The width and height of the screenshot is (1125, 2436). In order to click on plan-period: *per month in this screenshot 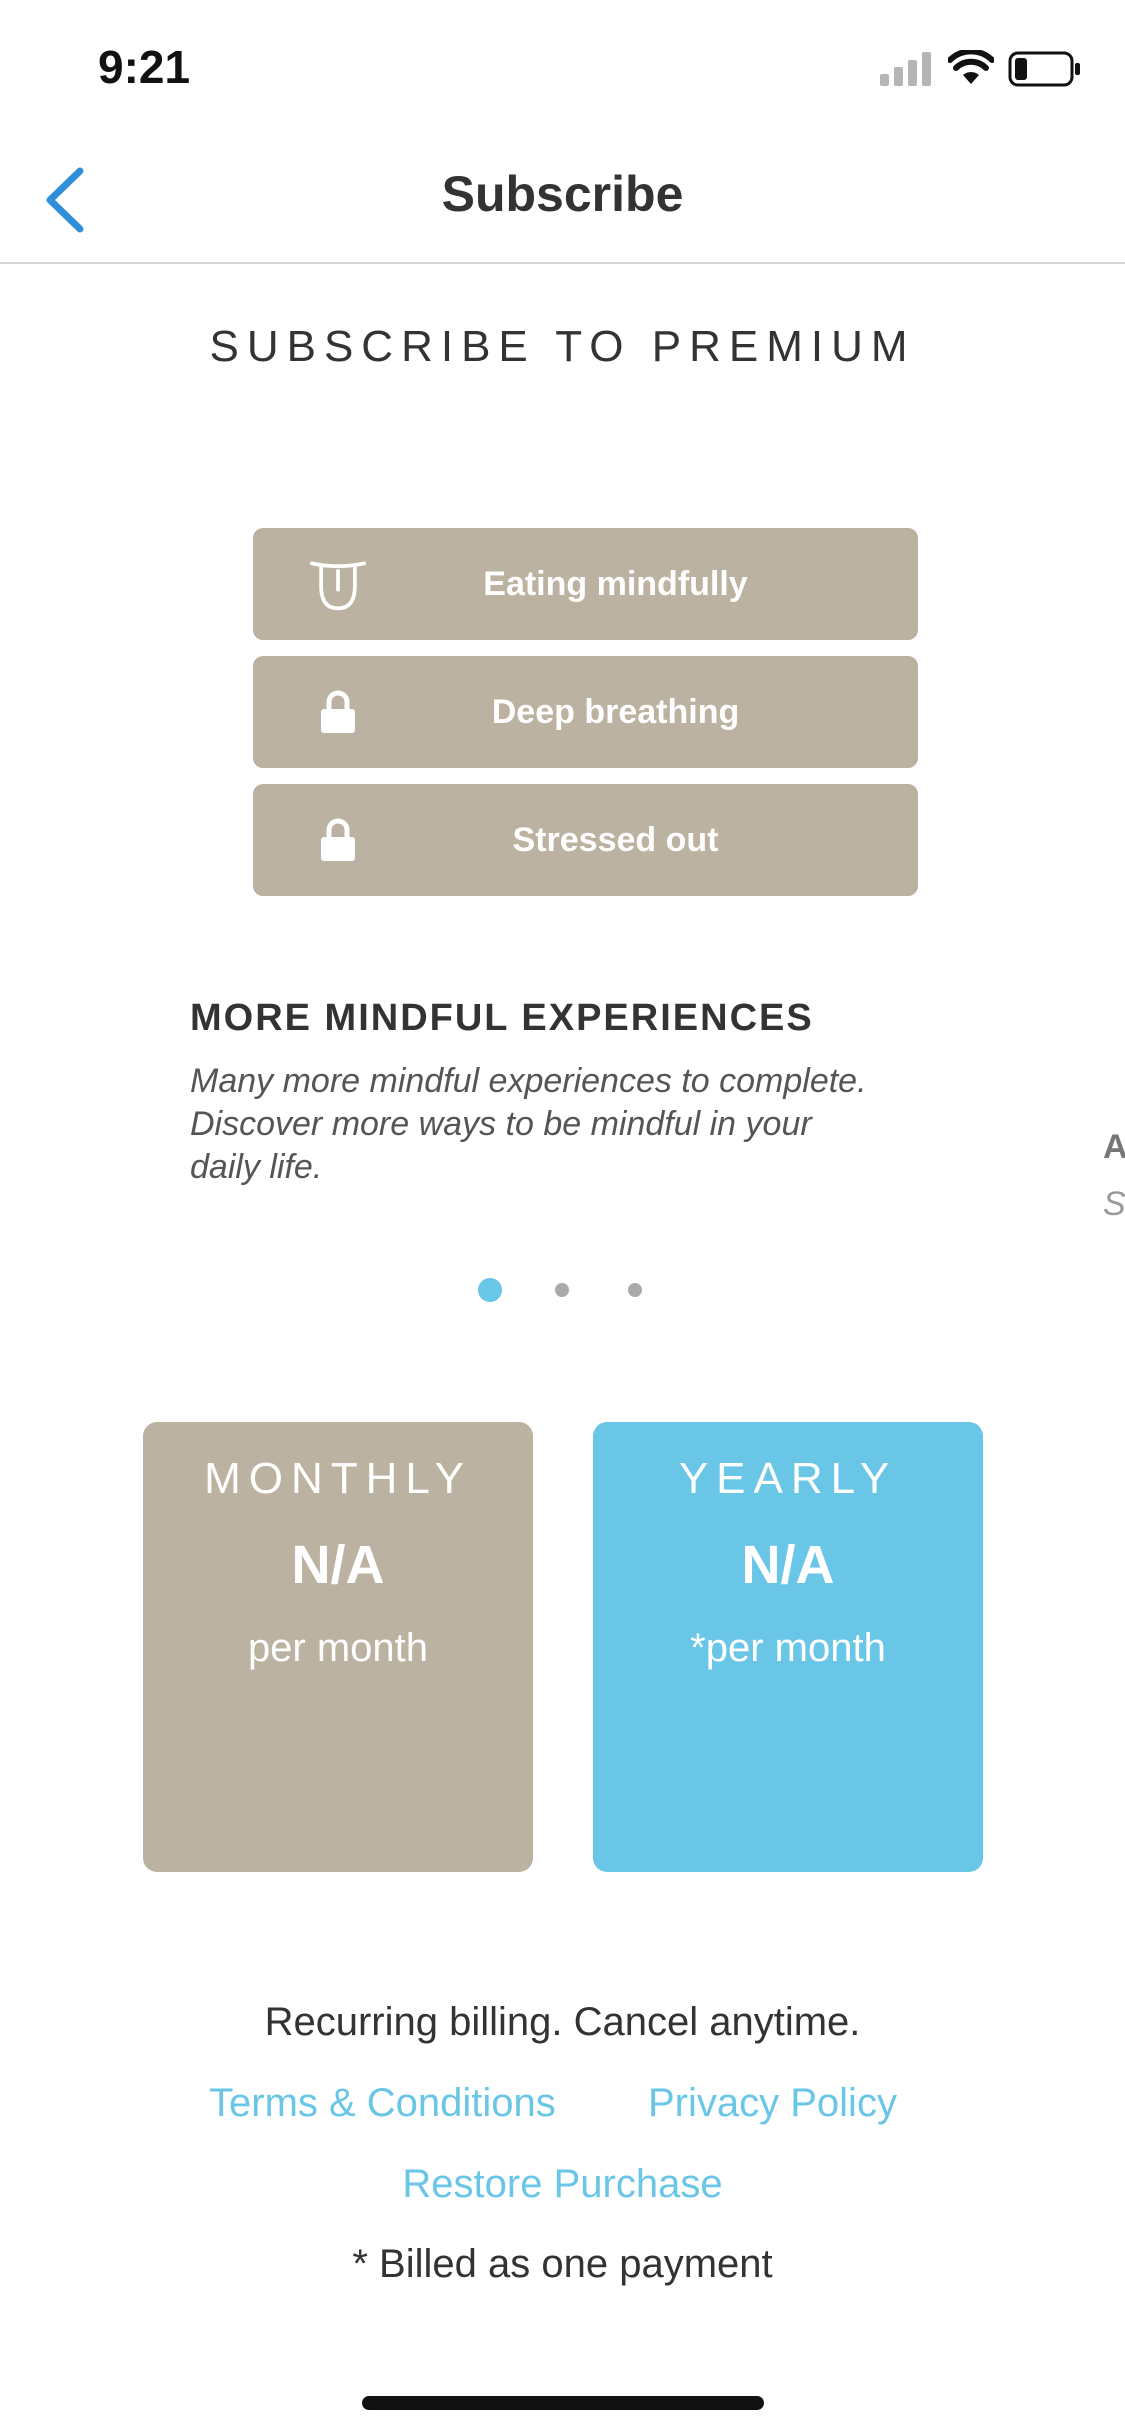, I will do `click(788, 1648)`.